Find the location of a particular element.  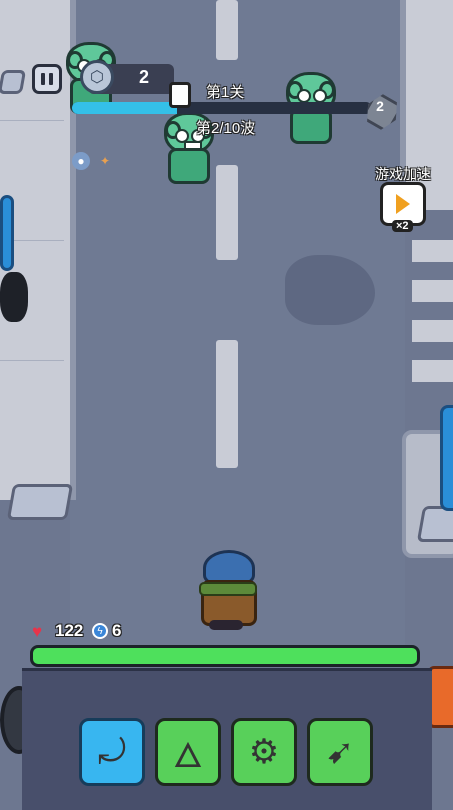

coin-count: 2 is located at coordinates (143, 77).